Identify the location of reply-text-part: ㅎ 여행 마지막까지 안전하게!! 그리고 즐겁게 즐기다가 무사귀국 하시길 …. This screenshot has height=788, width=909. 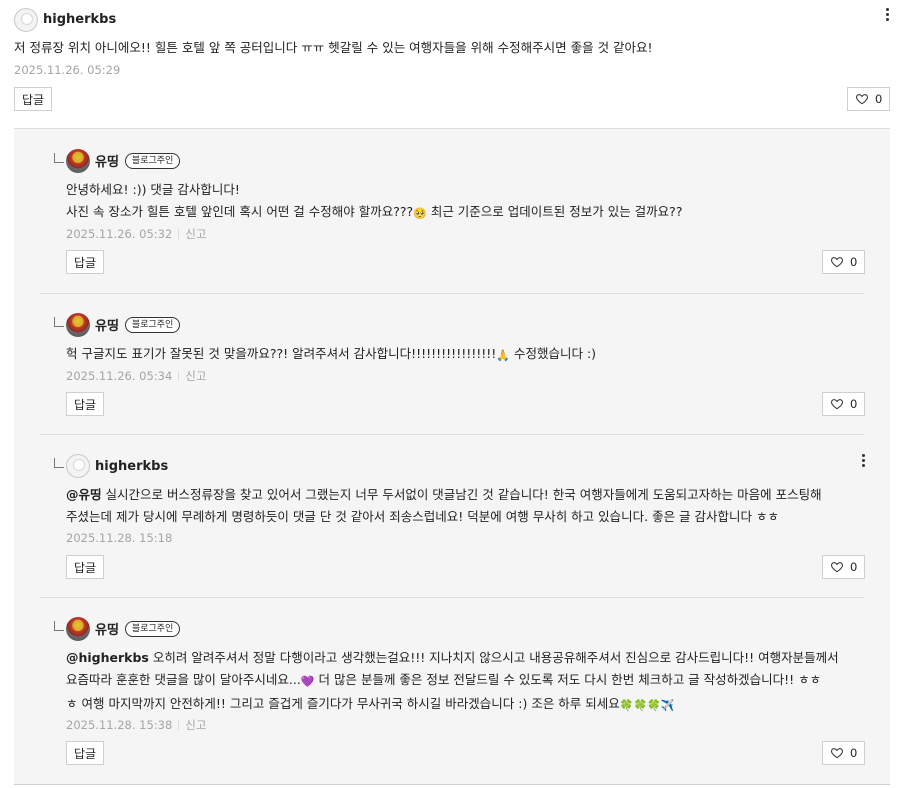
(343, 703).